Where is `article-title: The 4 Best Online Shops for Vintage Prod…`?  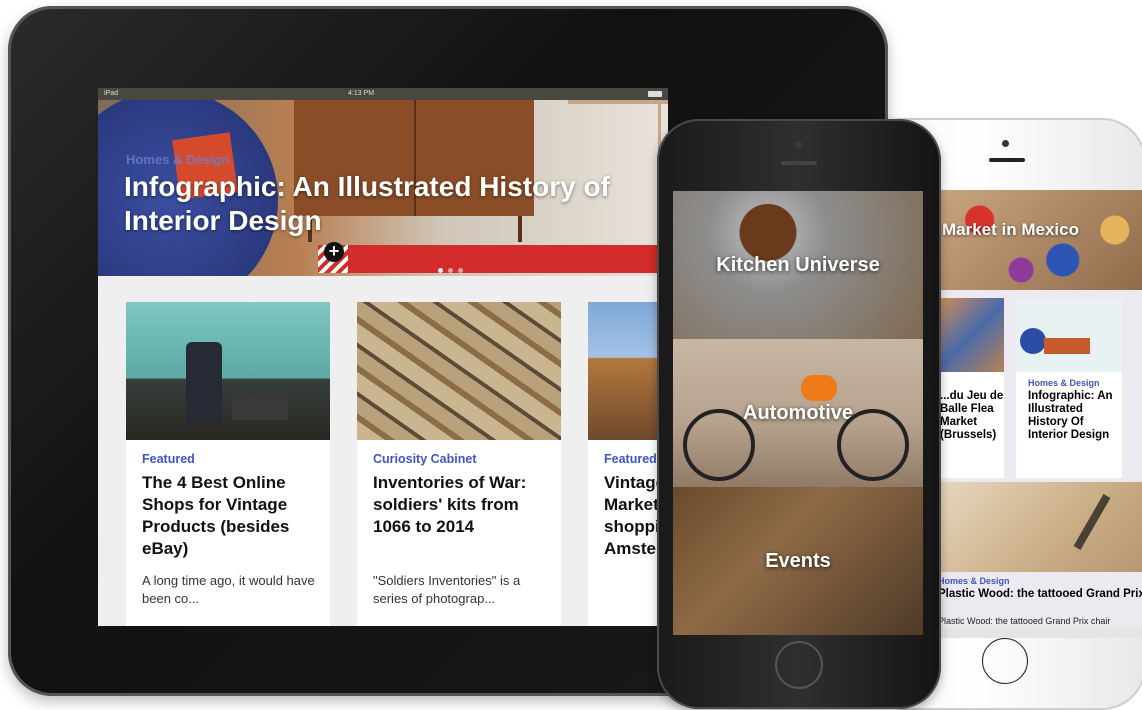
article-title: The 4 Best Online Shops for Vintage Prod… is located at coordinates (232, 516).